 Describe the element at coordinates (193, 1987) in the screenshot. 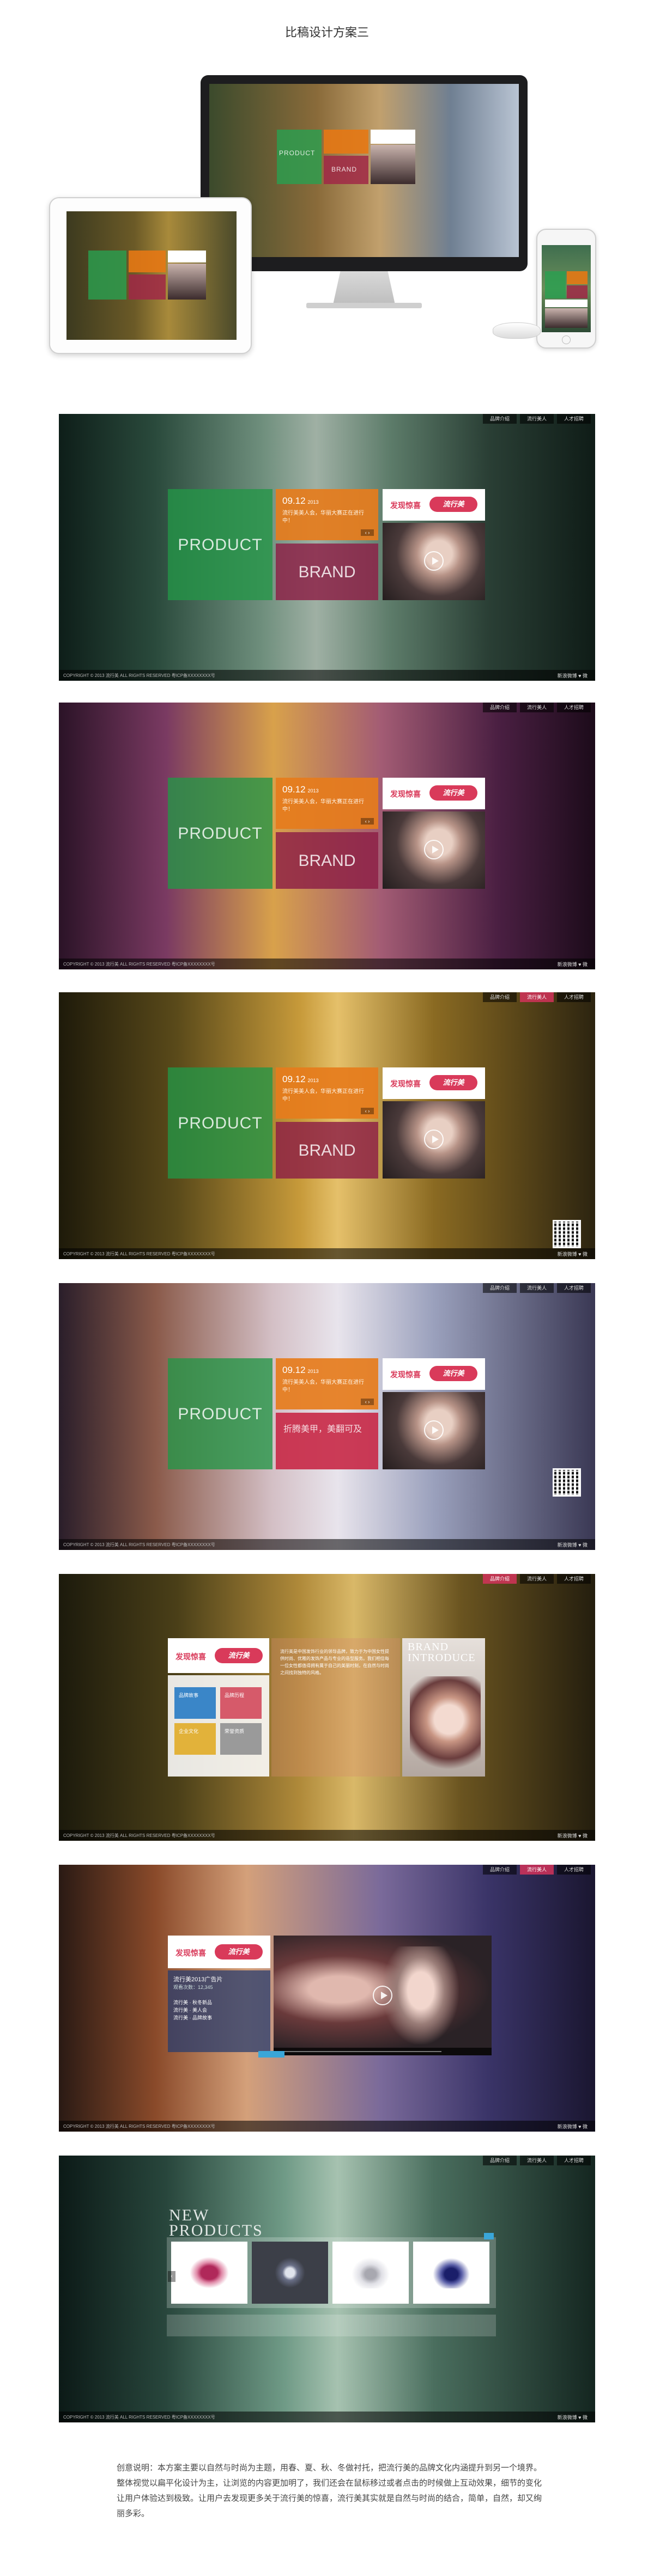

I see `video-list-sub: 观看次数：12,345` at that location.